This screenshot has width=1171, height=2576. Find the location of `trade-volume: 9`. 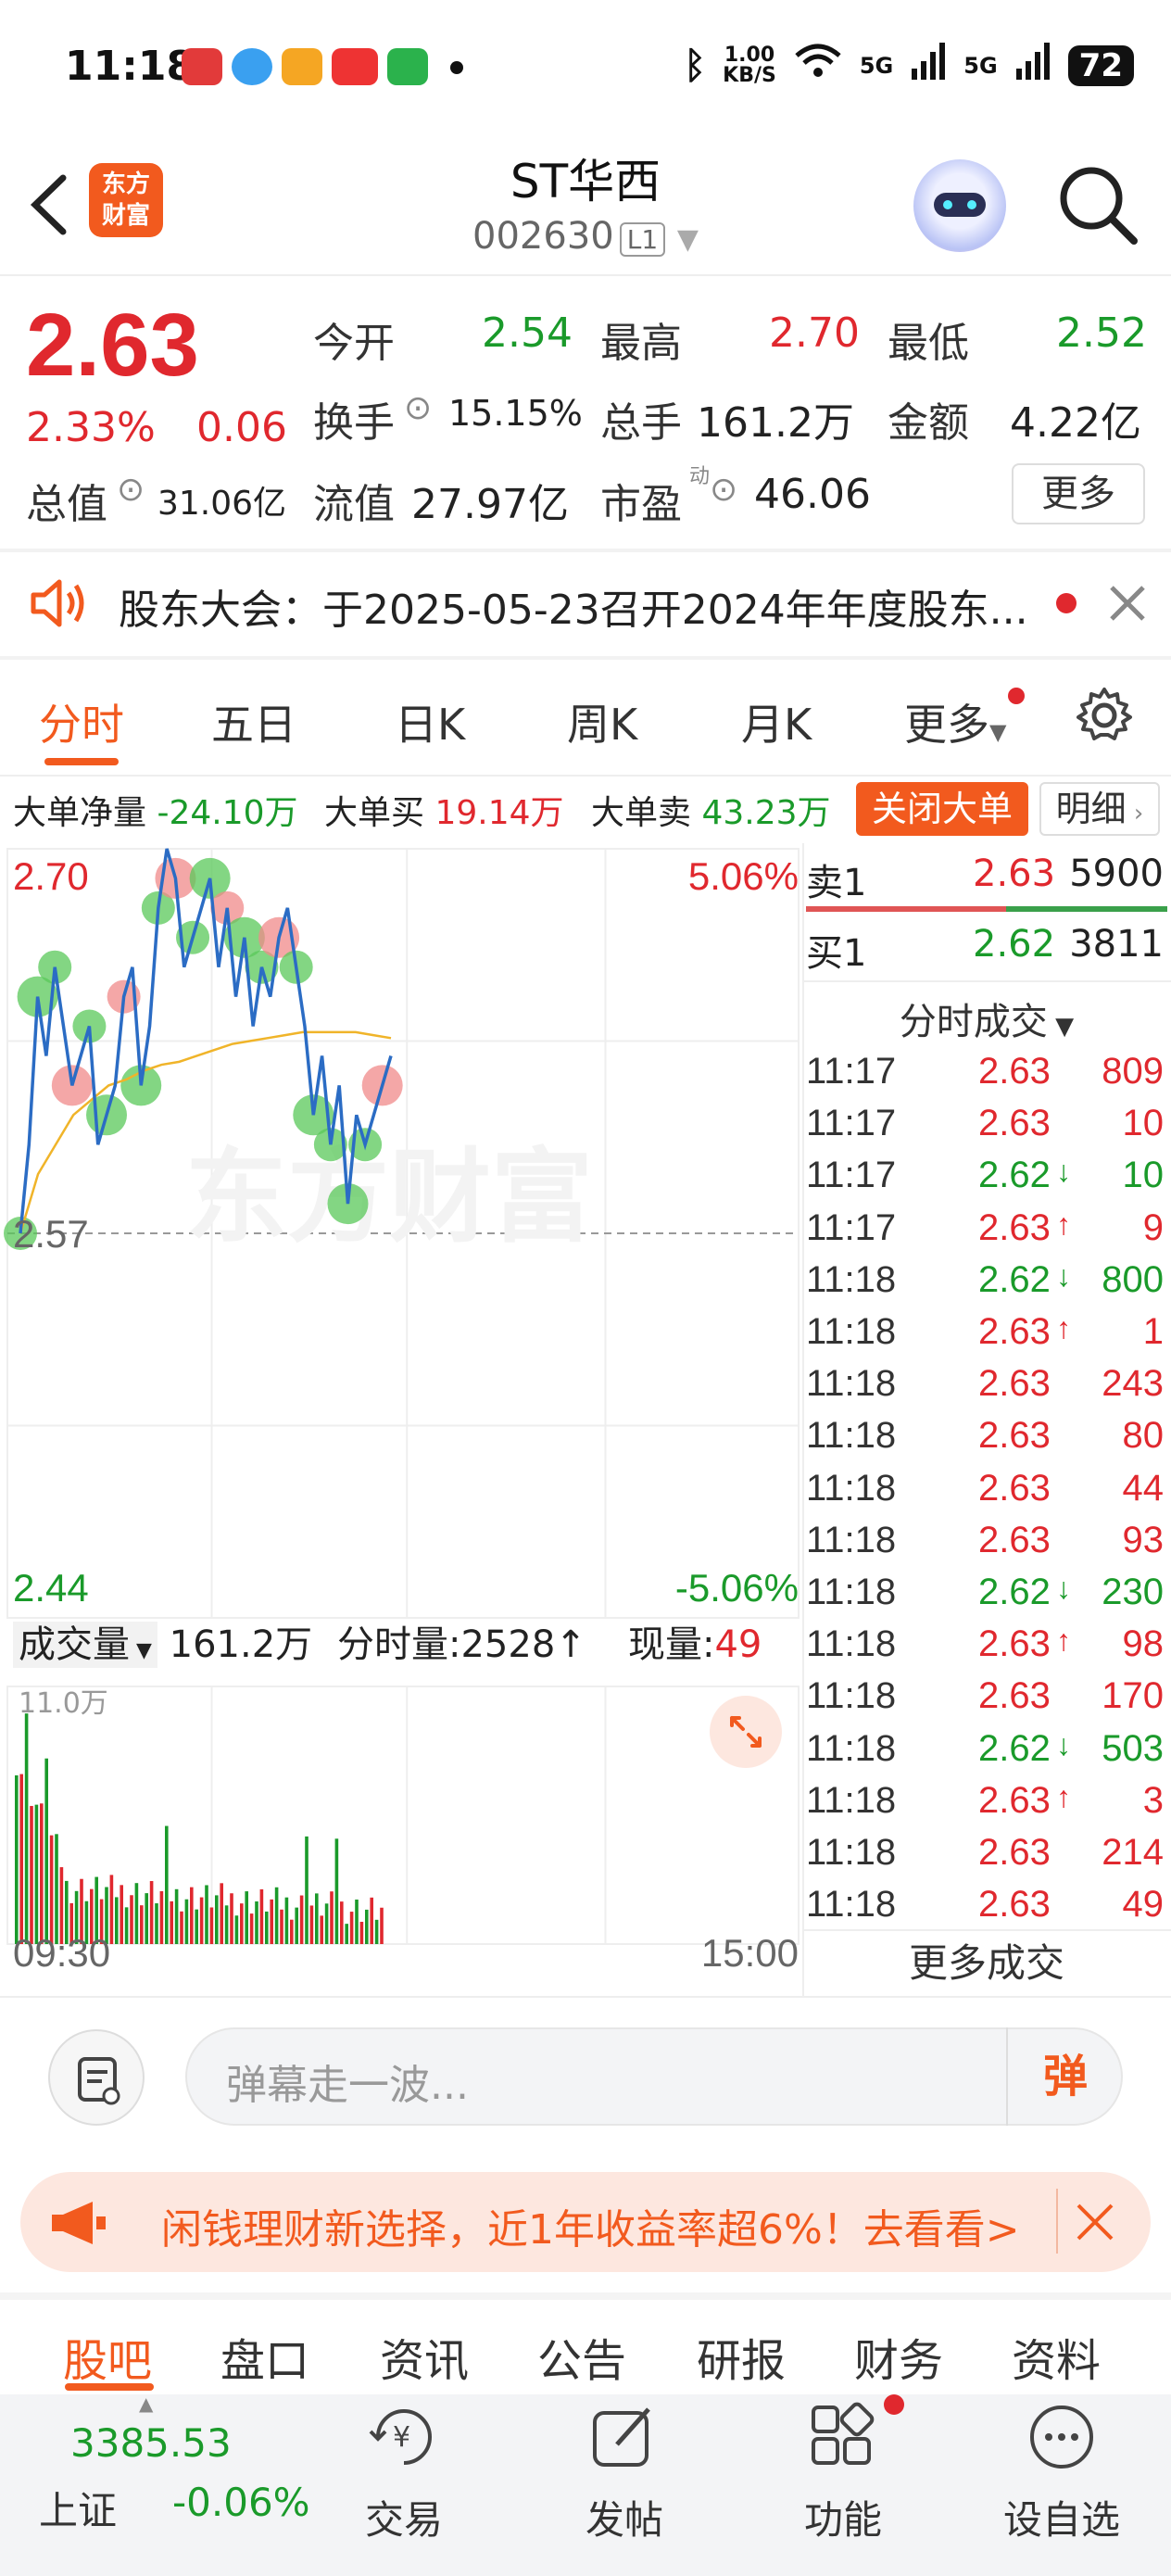

trade-volume: 9 is located at coordinates (1153, 1227).